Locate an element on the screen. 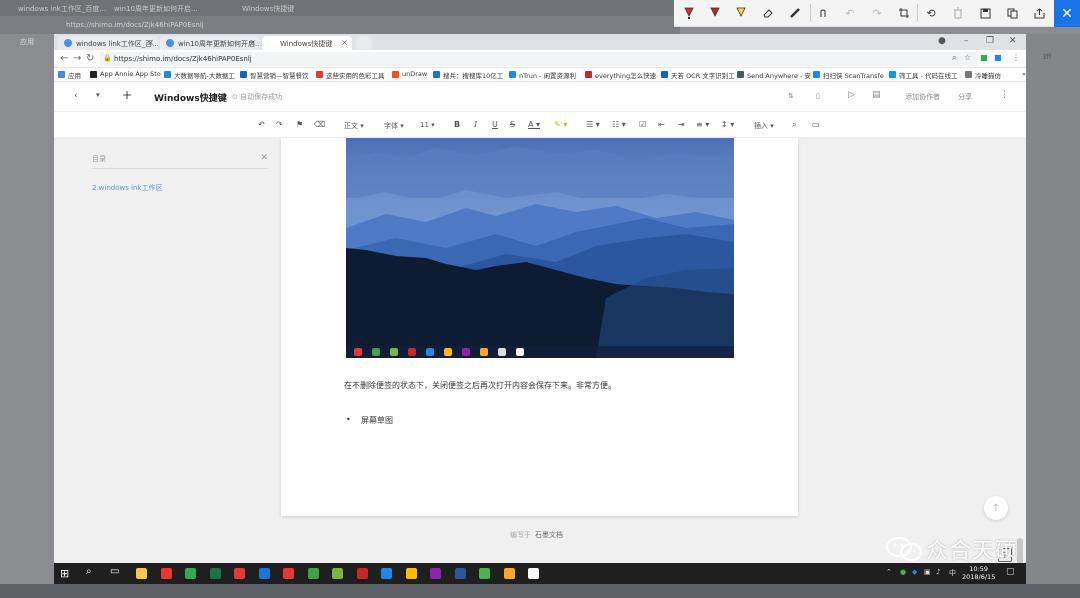  ruler-icon is located at coordinates (795, 13).